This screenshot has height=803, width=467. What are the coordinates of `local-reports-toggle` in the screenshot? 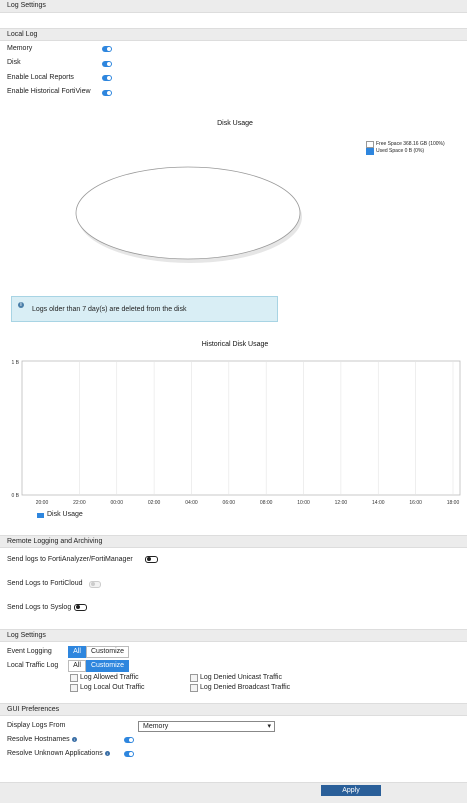 It's located at (107, 78).